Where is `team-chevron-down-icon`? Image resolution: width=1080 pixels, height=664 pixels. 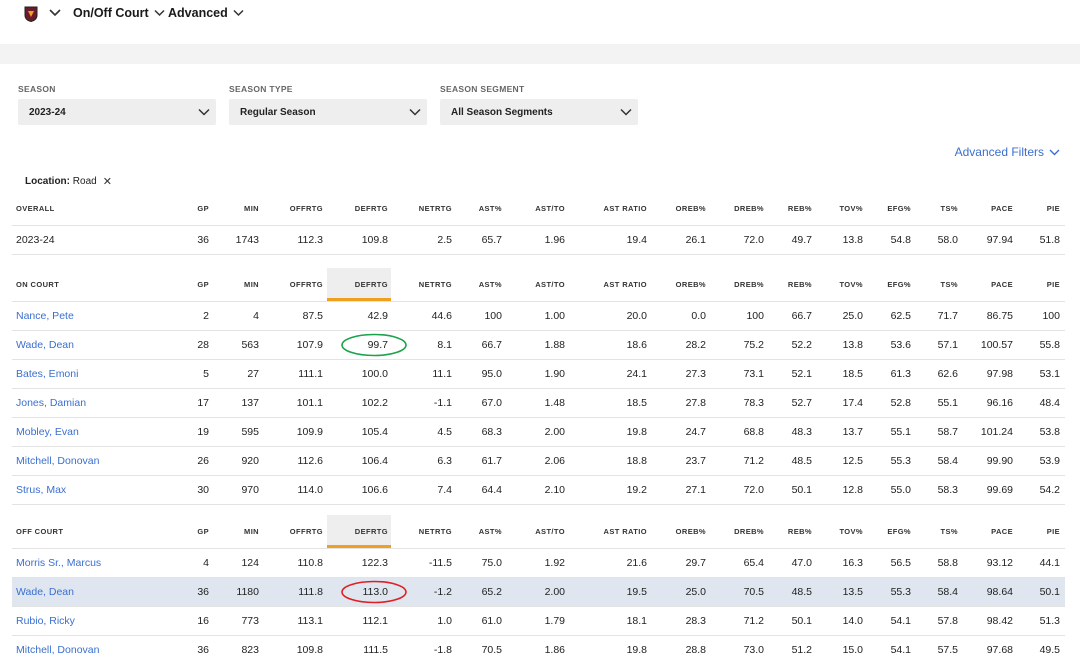 team-chevron-down-icon is located at coordinates (55, 13).